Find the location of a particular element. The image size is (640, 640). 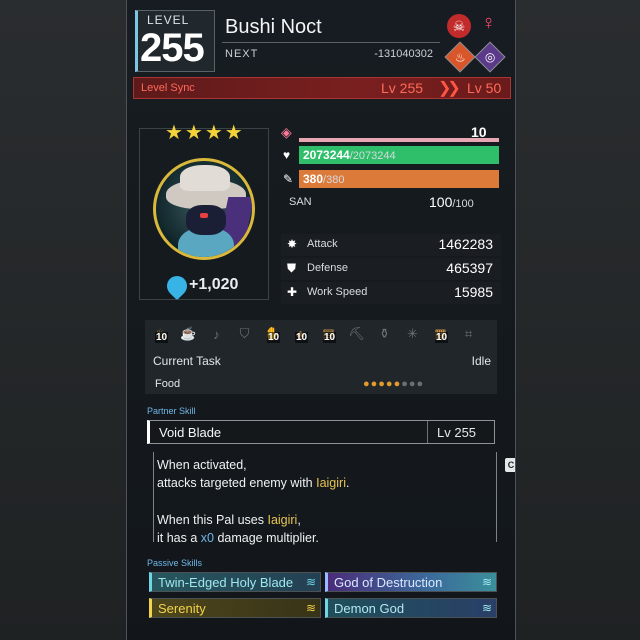

level-value: 255 is located at coordinates (172, 48).